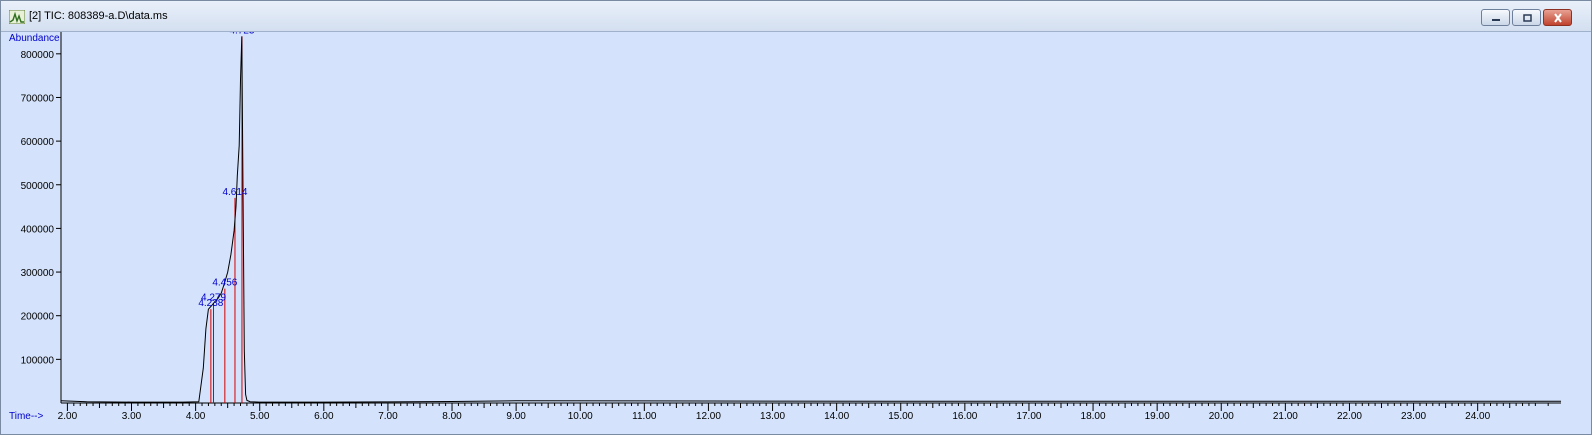 This screenshot has height=439, width=1592. I want to click on peak-markers, so click(226, 219).